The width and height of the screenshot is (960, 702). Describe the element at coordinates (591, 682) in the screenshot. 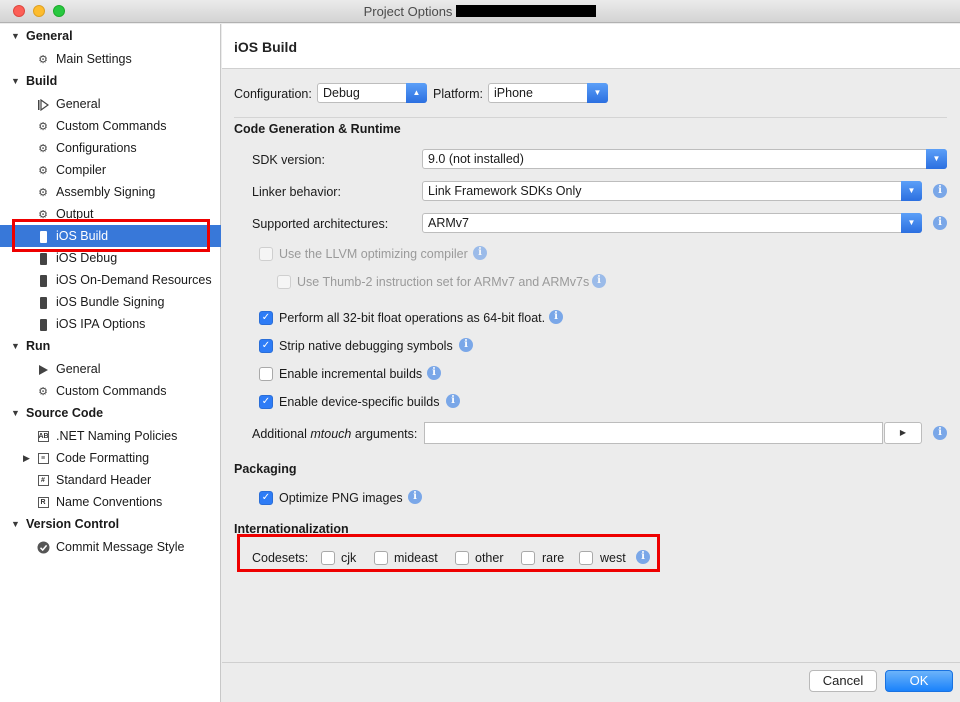

I see `dialog-footer: Cancel OK` at that location.